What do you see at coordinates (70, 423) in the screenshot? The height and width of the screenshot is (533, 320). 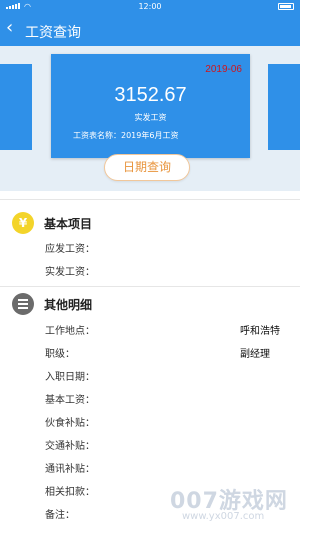 I see `row-label: 伙食补贴：` at bounding box center [70, 423].